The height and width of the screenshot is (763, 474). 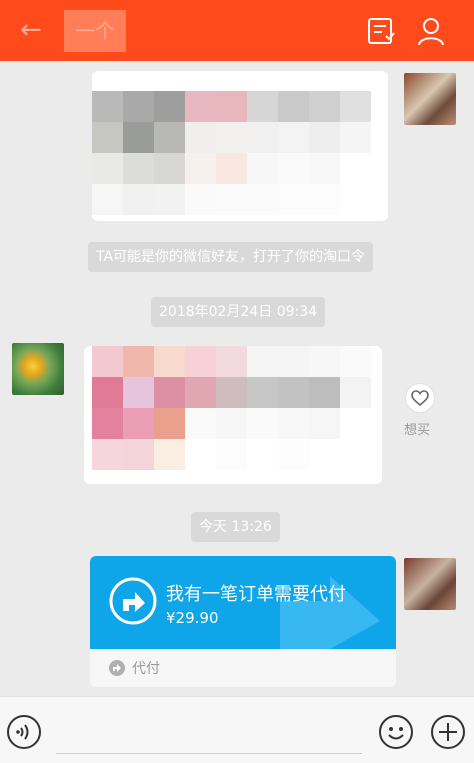 I want to click on payment-card-footer: 代付, so click(x=243, y=668).